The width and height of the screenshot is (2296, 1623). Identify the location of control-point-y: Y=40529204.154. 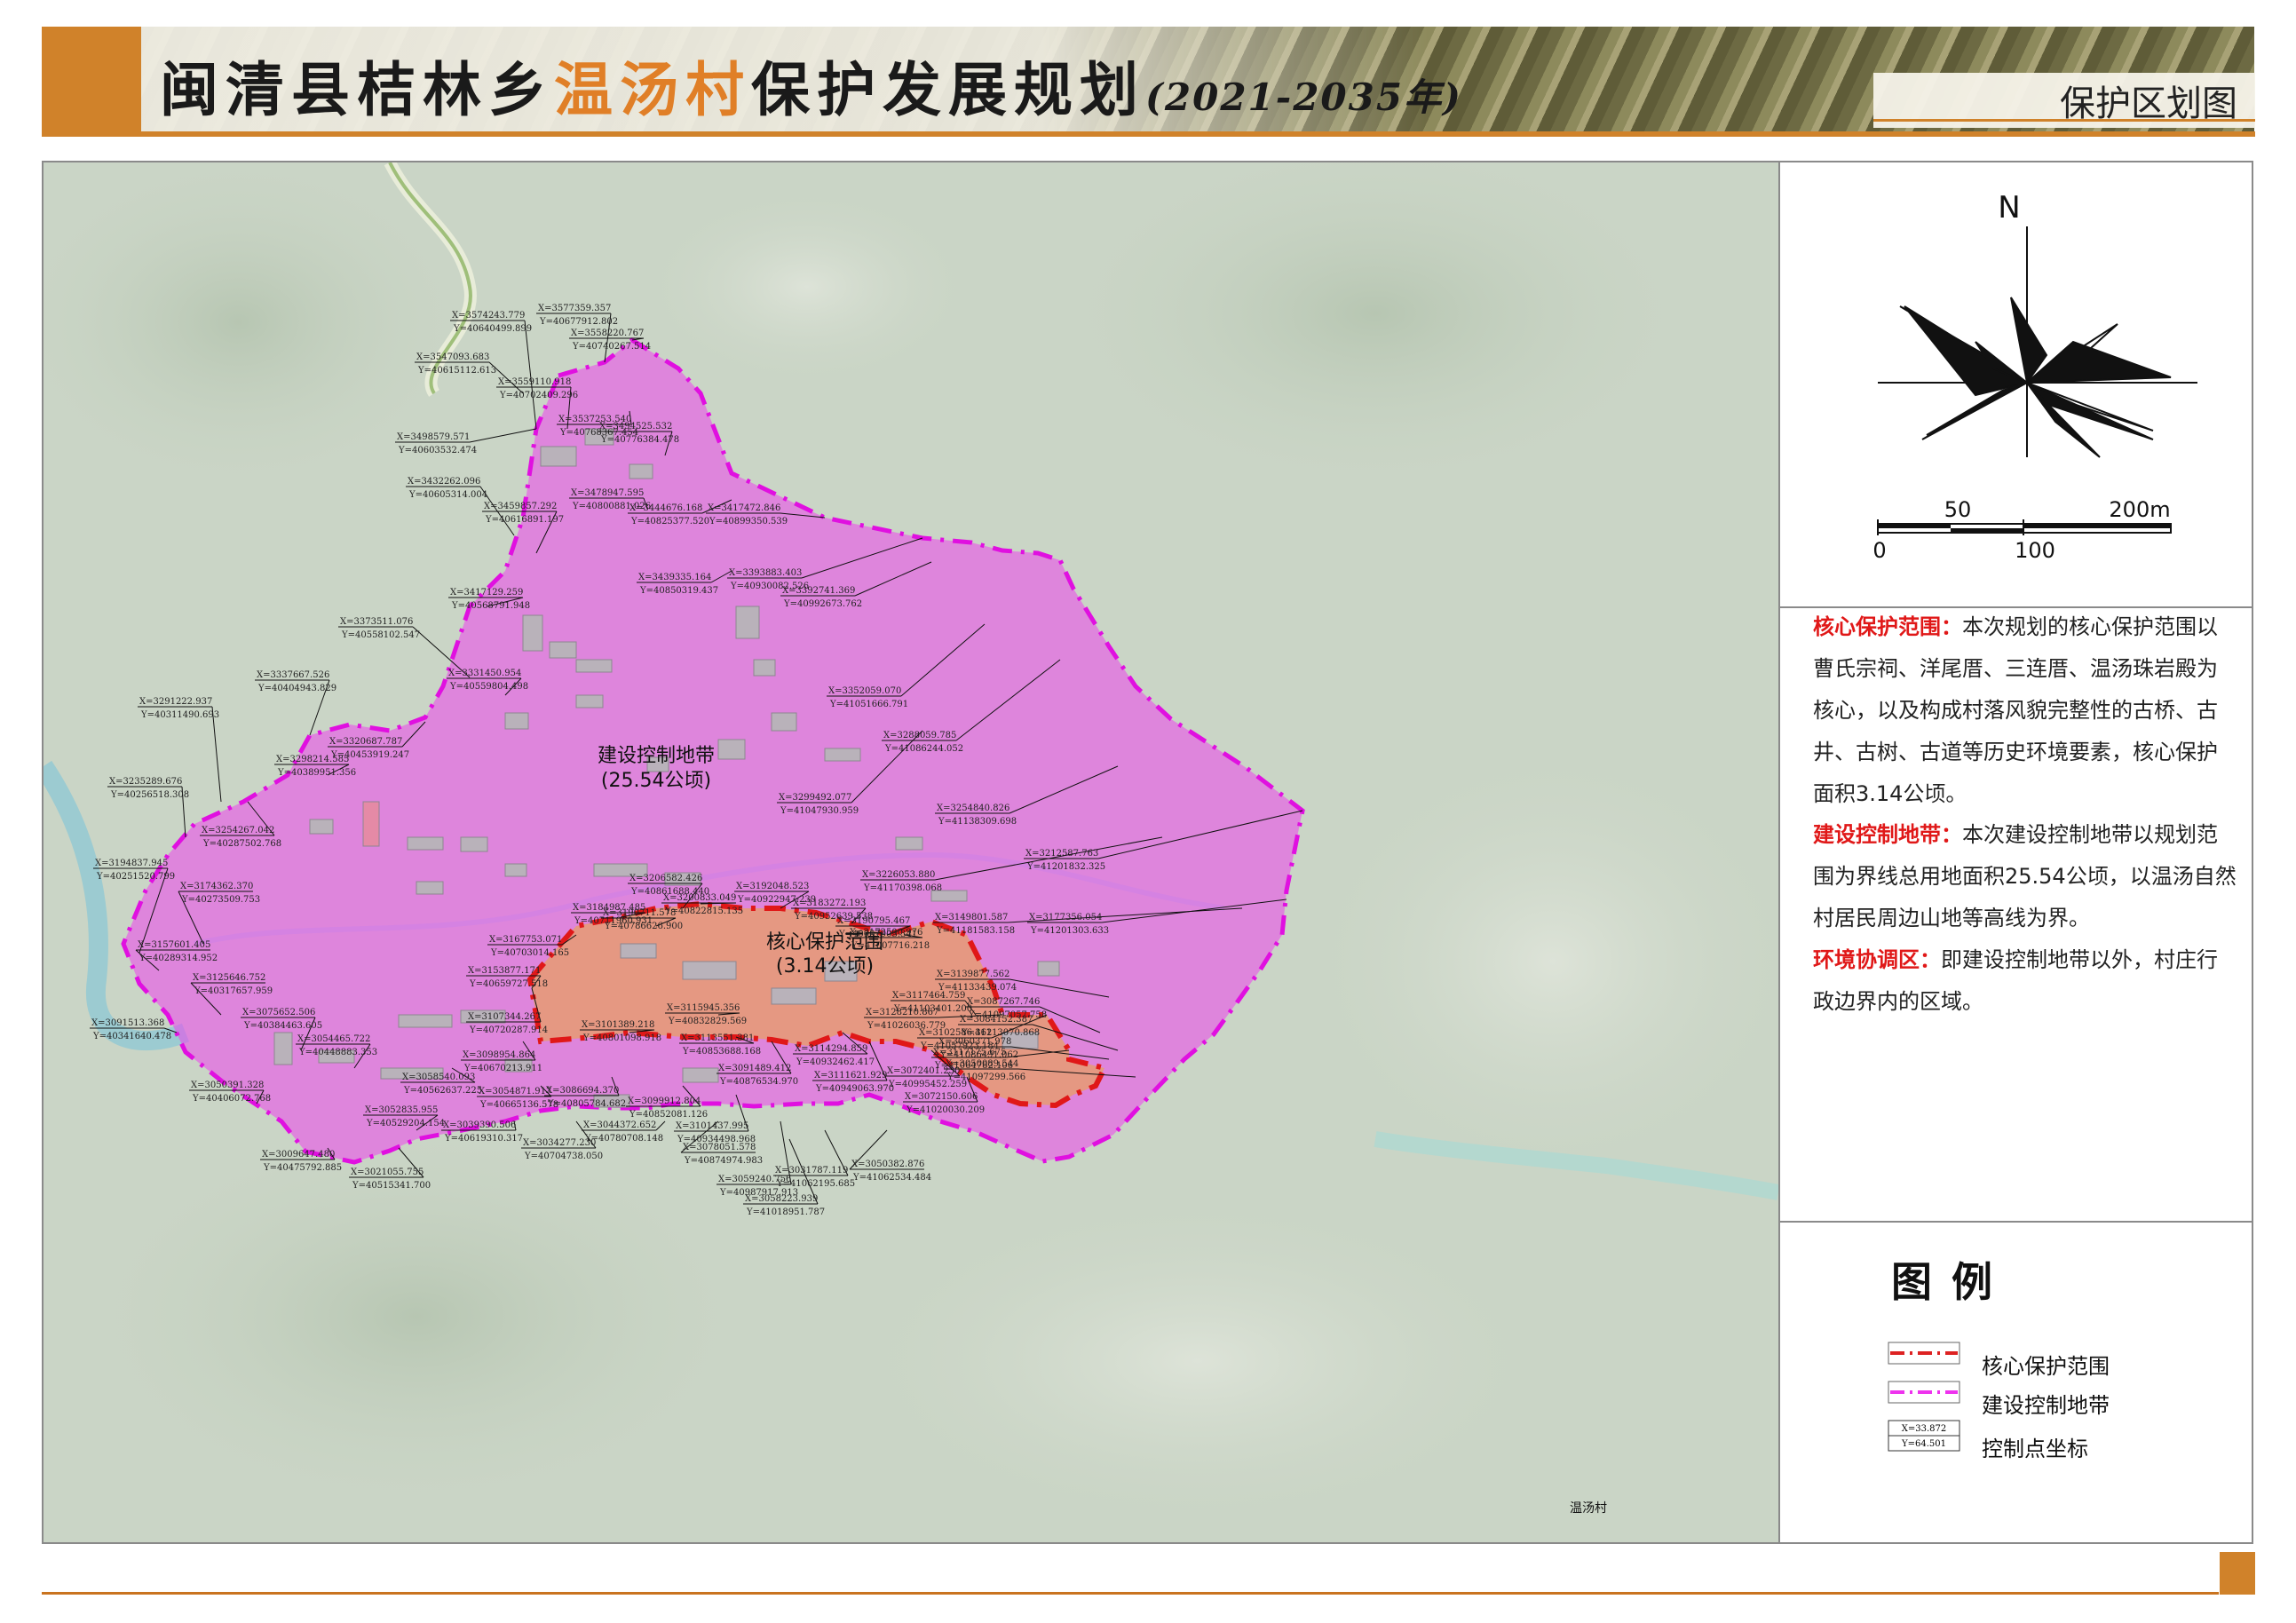
(405, 1123).